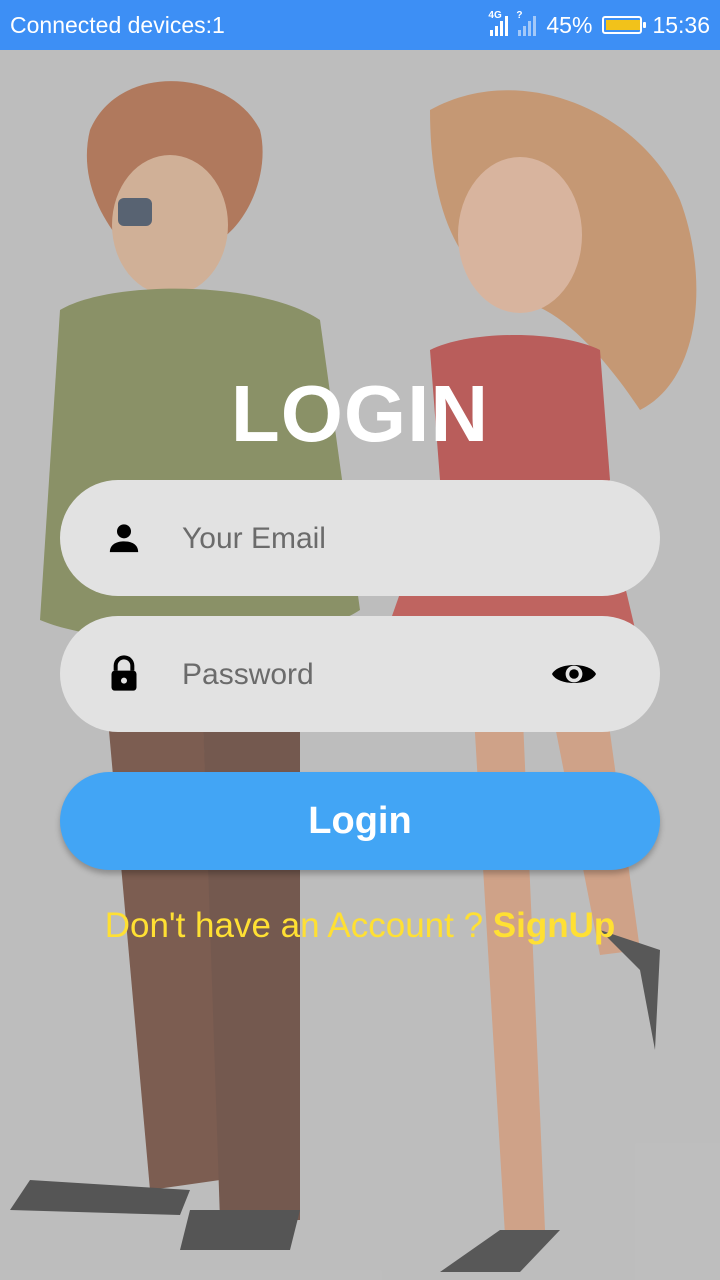  What do you see at coordinates (574, 674) in the screenshot?
I see `eye-icon` at bounding box center [574, 674].